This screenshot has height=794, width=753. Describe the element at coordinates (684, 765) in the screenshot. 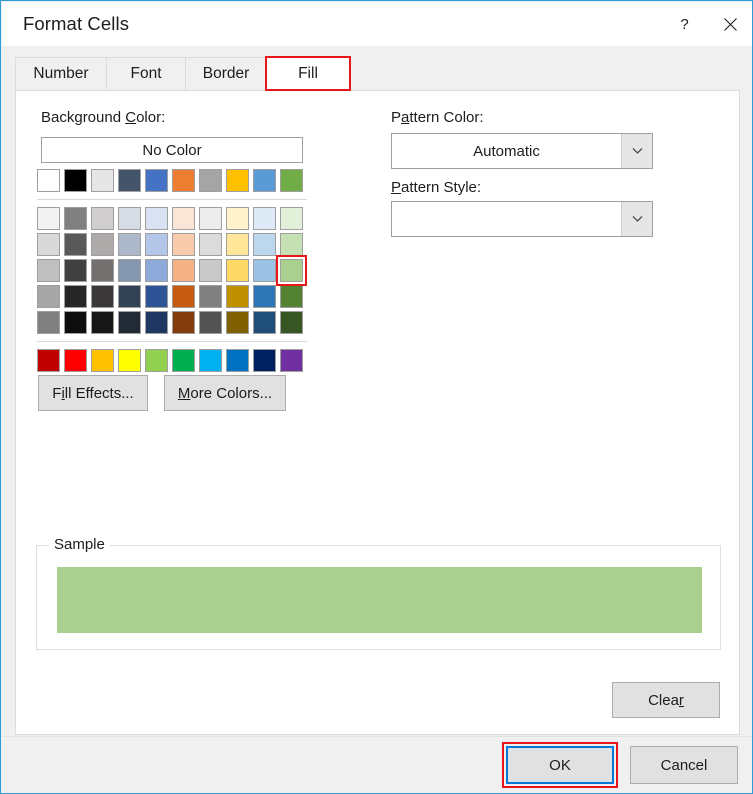

I see `cancel-button: Cancel` at that location.